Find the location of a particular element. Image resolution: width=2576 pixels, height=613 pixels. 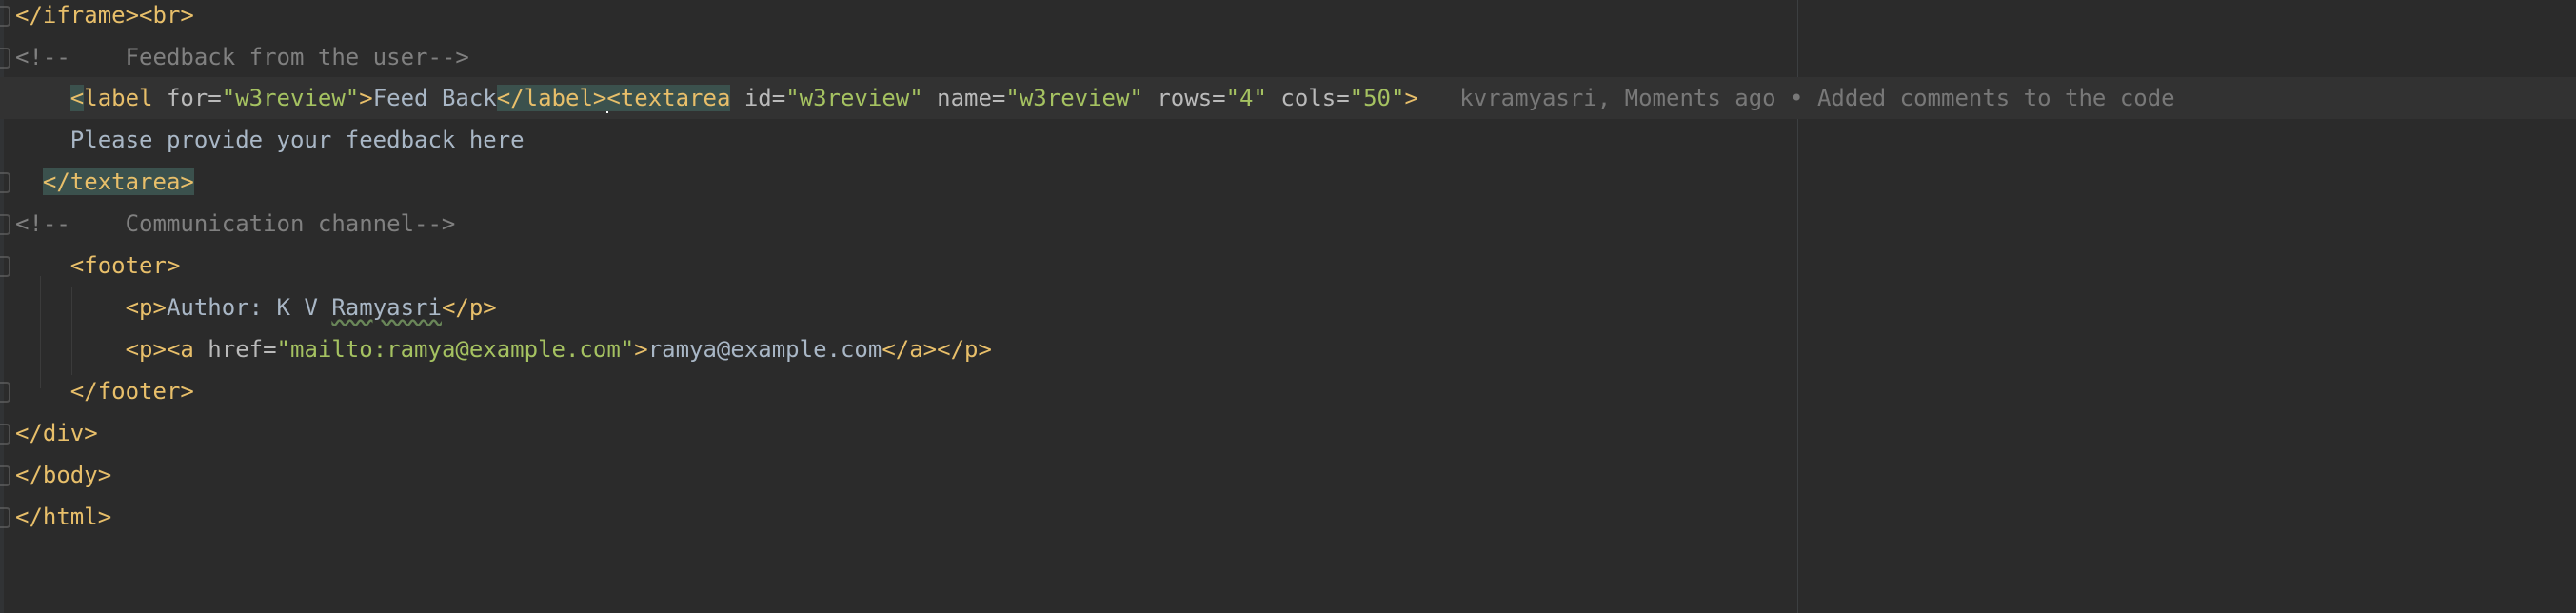

body-close-tag: </body> is located at coordinates (63, 475).